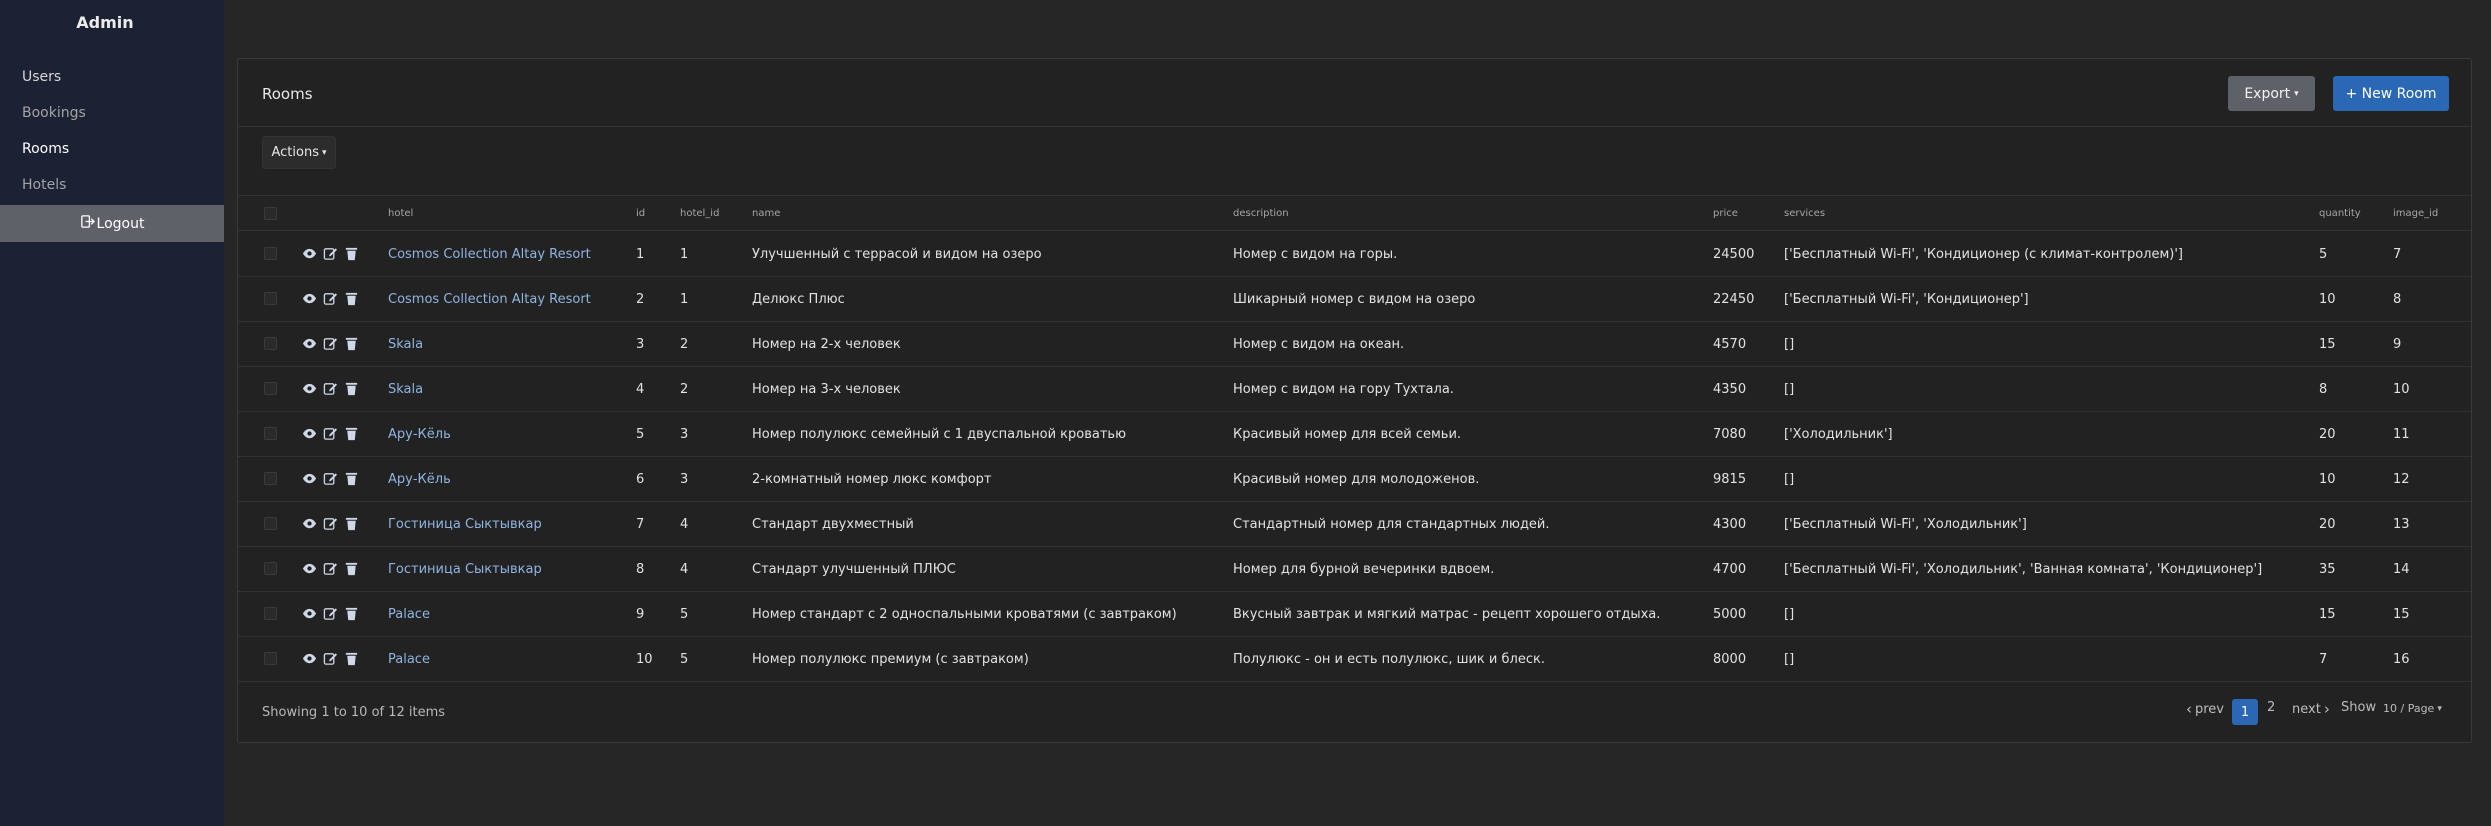 The width and height of the screenshot is (2491, 826). What do you see at coordinates (2415, 213) in the screenshot?
I see `column-header-image-id: image_id` at bounding box center [2415, 213].